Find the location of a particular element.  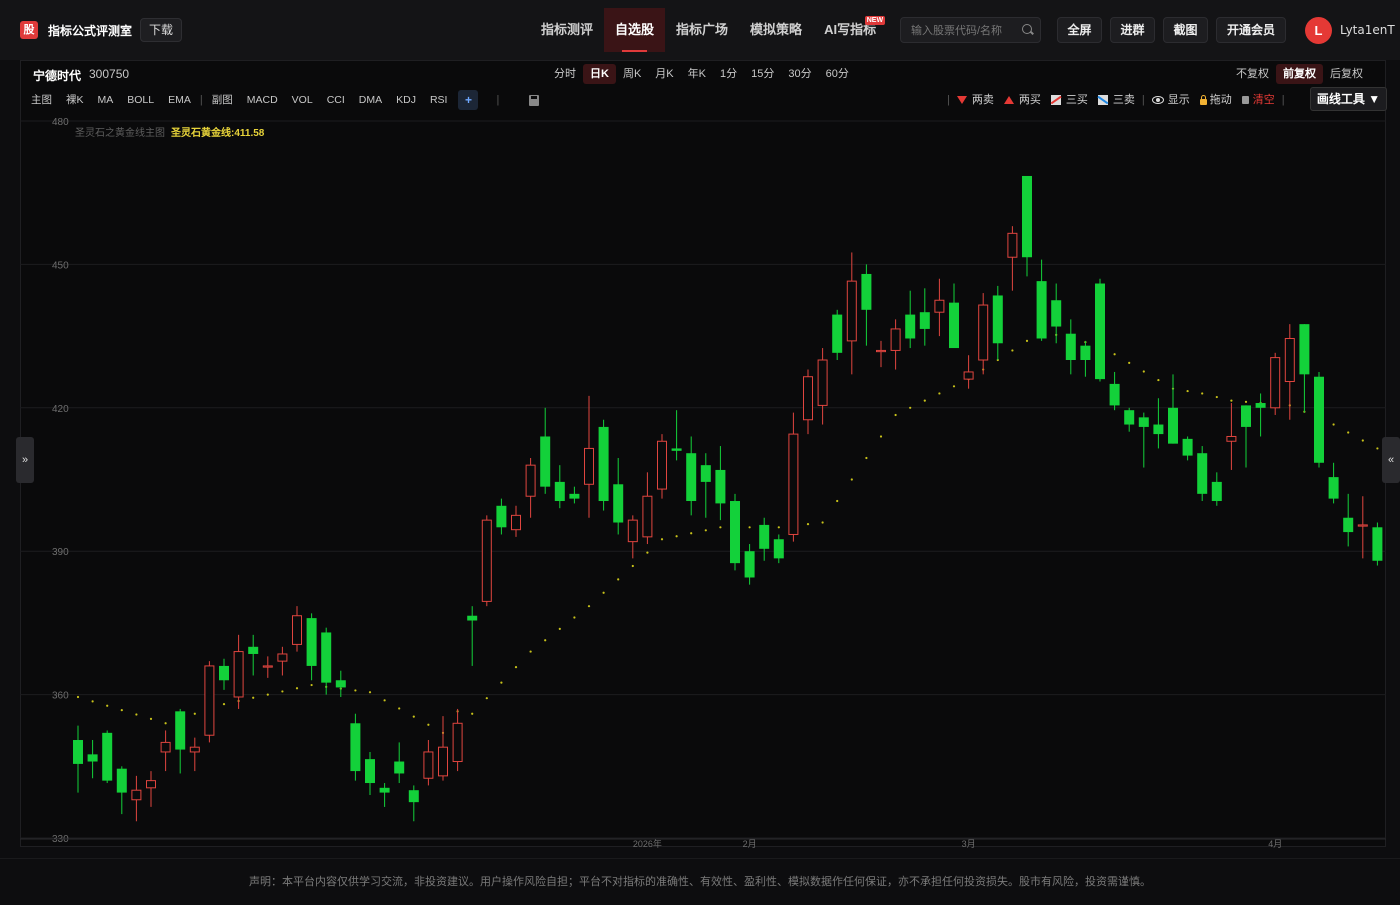

app-logo: 股 is located at coordinates (29, 30).